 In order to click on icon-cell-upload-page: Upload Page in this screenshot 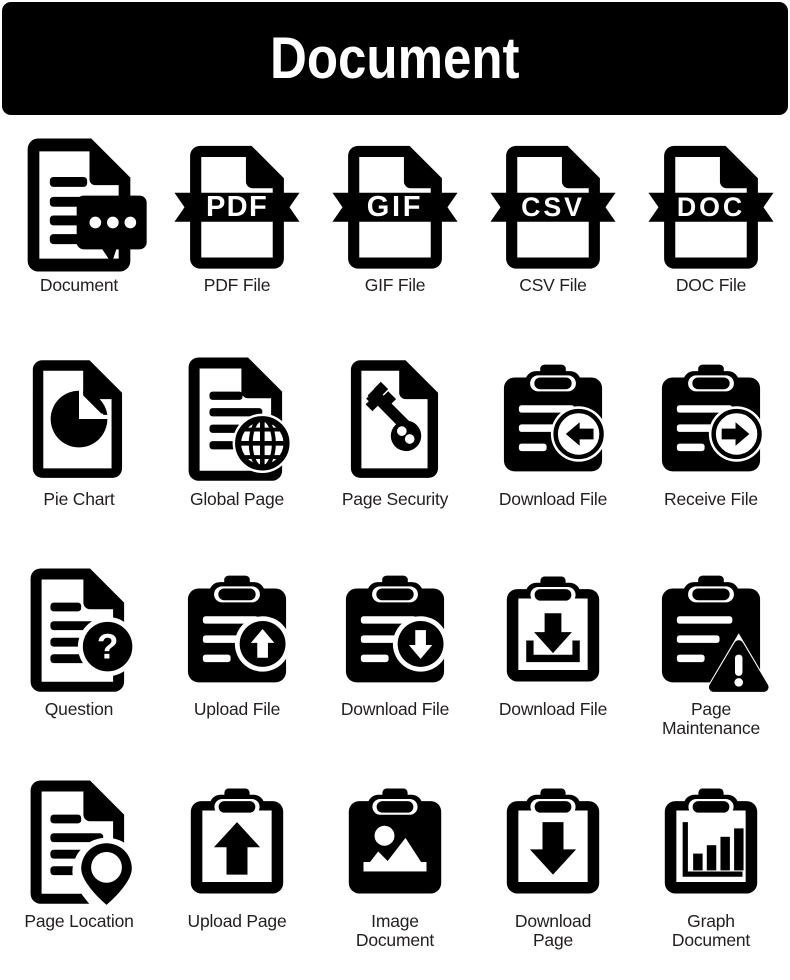, I will do `click(237, 872)`.